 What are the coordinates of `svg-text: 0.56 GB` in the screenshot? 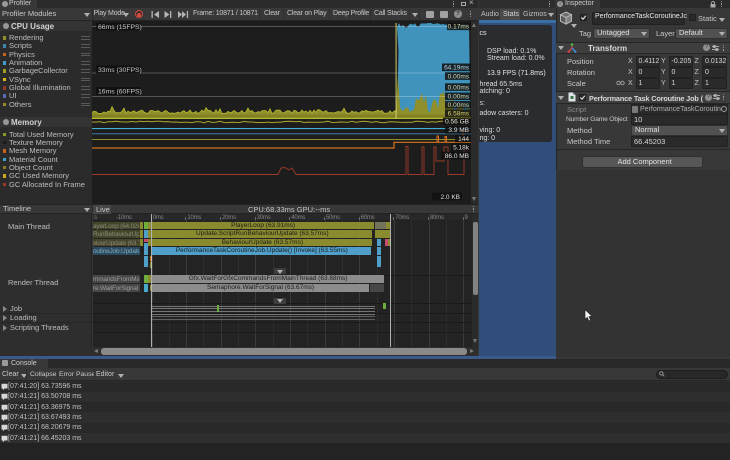 It's located at (457, 122).